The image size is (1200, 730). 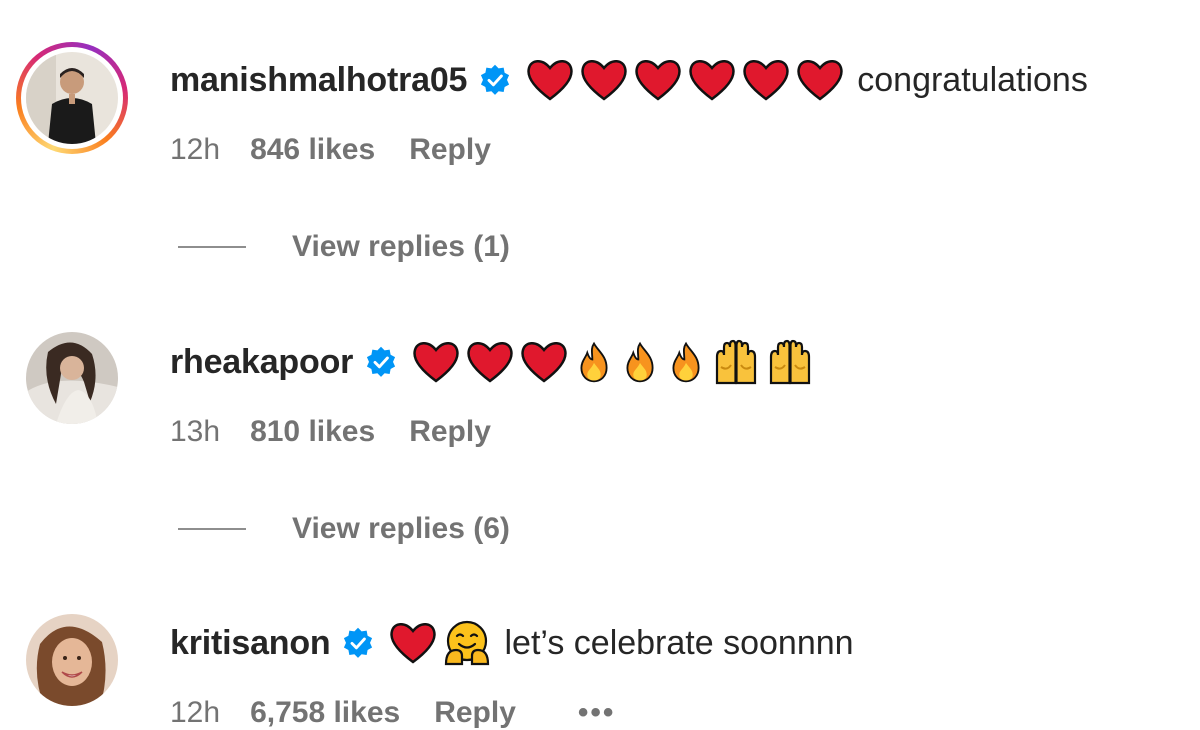 I want to click on view-replies-label: View replies (6), so click(x=401, y=528).